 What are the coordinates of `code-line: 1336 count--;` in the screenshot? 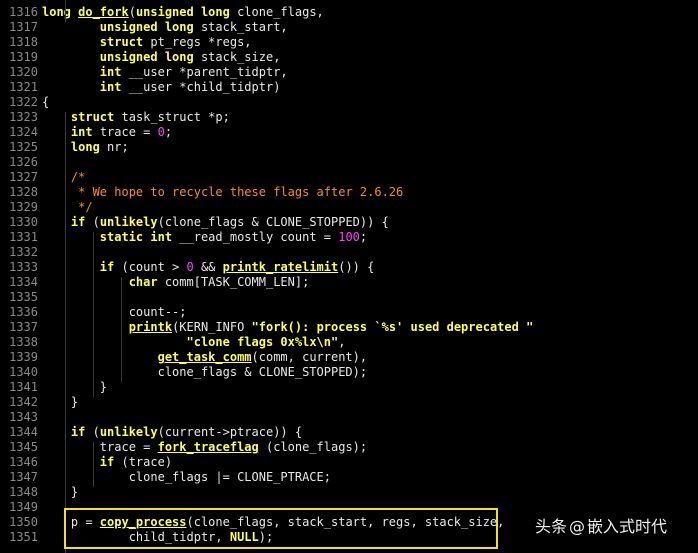 It's located at (349, 312).